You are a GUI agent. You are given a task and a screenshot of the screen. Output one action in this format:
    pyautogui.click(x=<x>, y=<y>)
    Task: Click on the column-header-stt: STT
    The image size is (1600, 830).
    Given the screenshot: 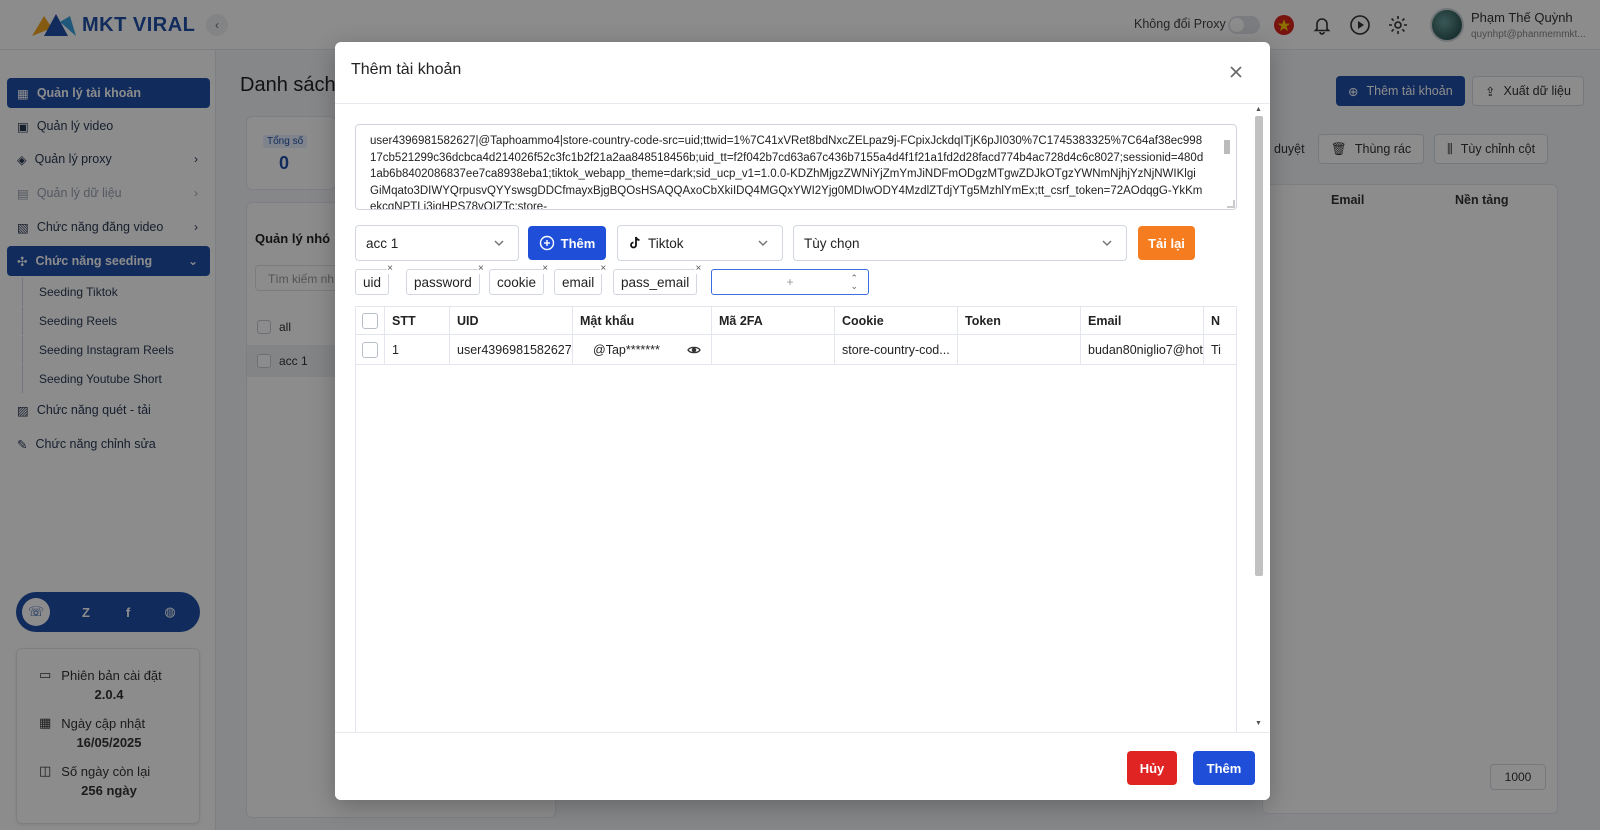 What is the action you would take?
    pyautogui.click(x=417, y=320)
    